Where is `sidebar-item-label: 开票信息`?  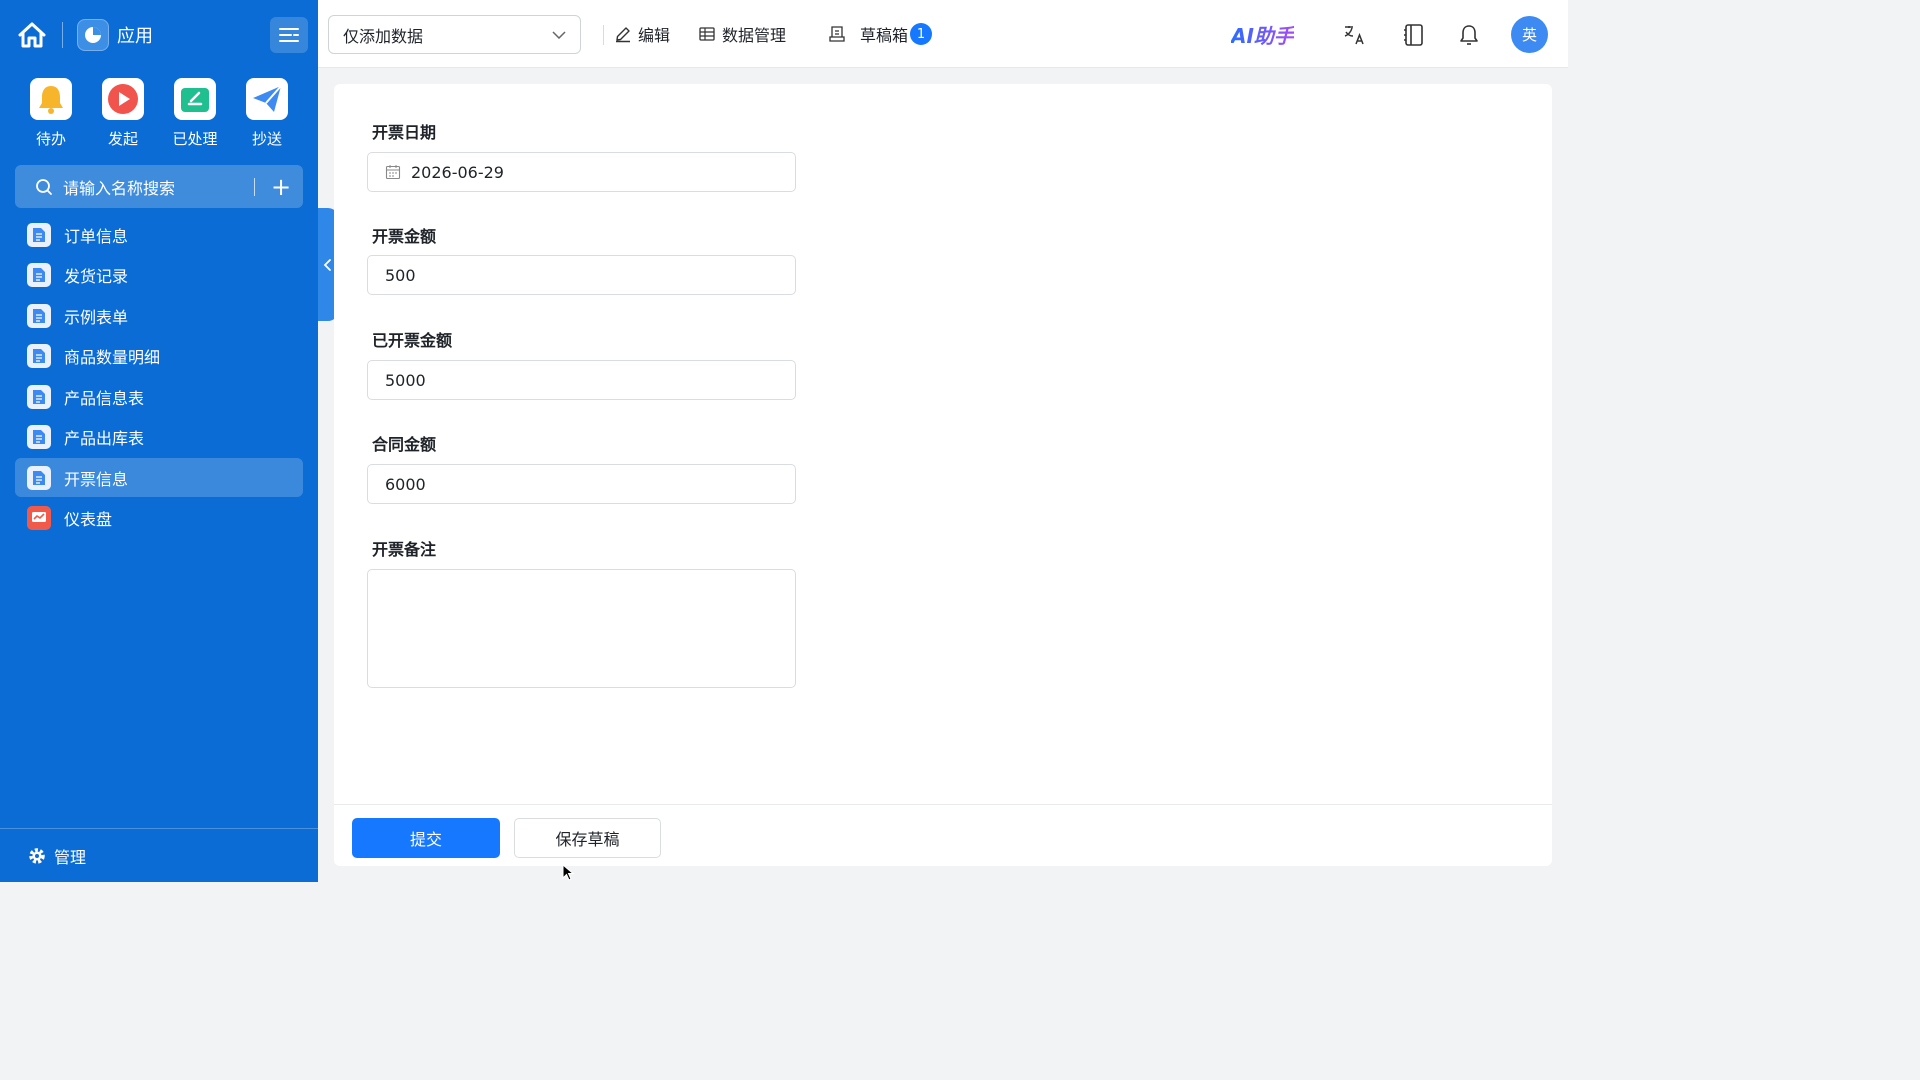
sidebar-item-label: 开票信息 is located at coordinates (96, 479).